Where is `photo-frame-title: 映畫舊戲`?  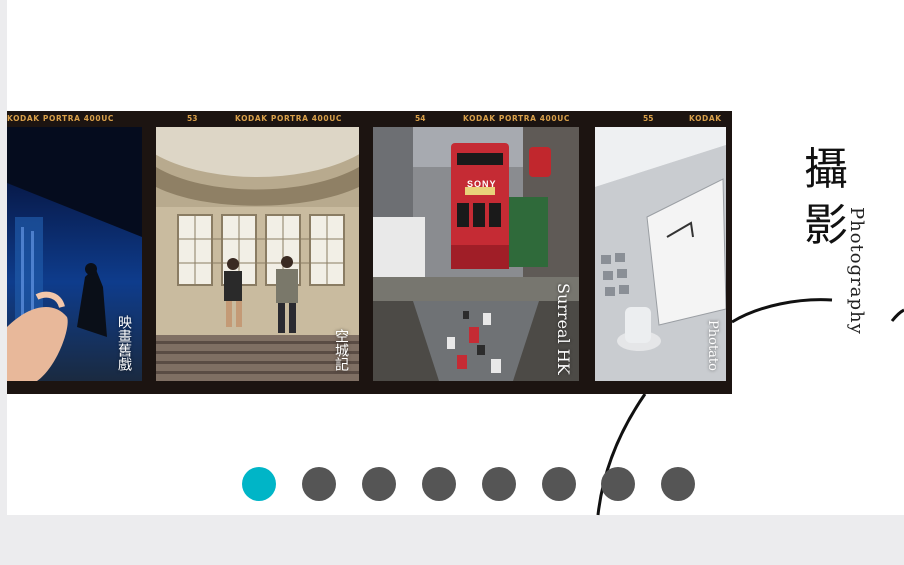 photo-frame-title: 映畫舊戲 is located at coordinates (124, 343).